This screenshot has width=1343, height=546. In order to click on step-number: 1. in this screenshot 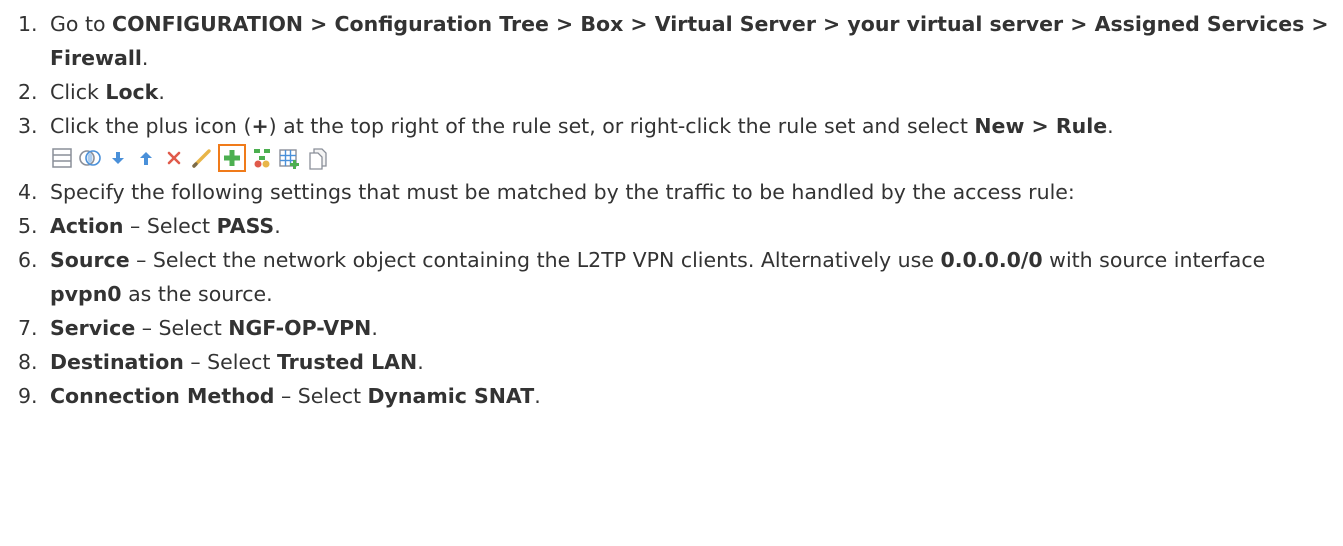, I will do `click(28, 24)`.